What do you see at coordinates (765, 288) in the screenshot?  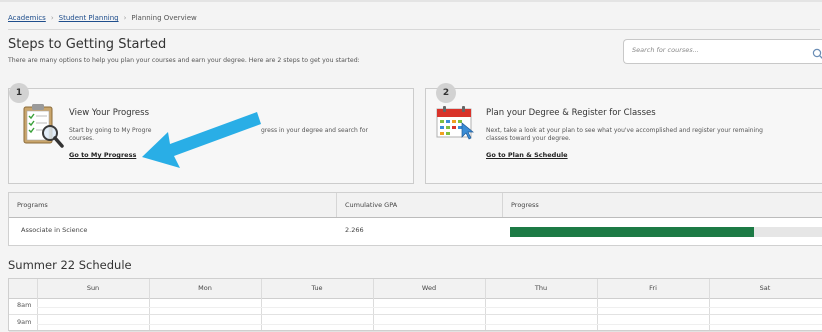 I see `schedule-day-sat: Sat` at bounding box center [765, 288].